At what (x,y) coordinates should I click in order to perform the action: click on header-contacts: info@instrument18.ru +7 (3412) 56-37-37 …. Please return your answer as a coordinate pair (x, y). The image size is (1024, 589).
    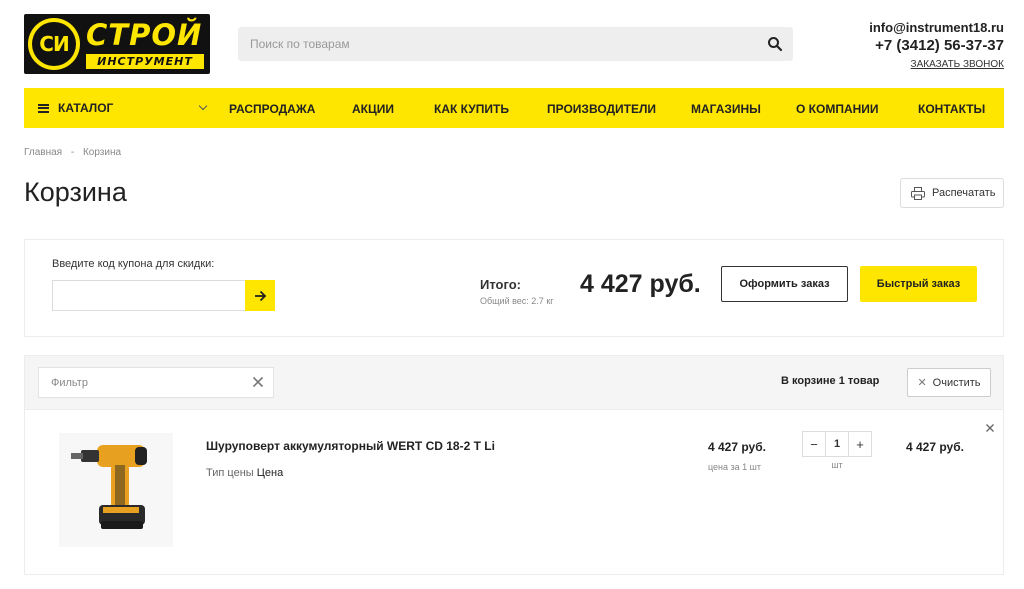
    Looking at the image, I should click on (936, 46).